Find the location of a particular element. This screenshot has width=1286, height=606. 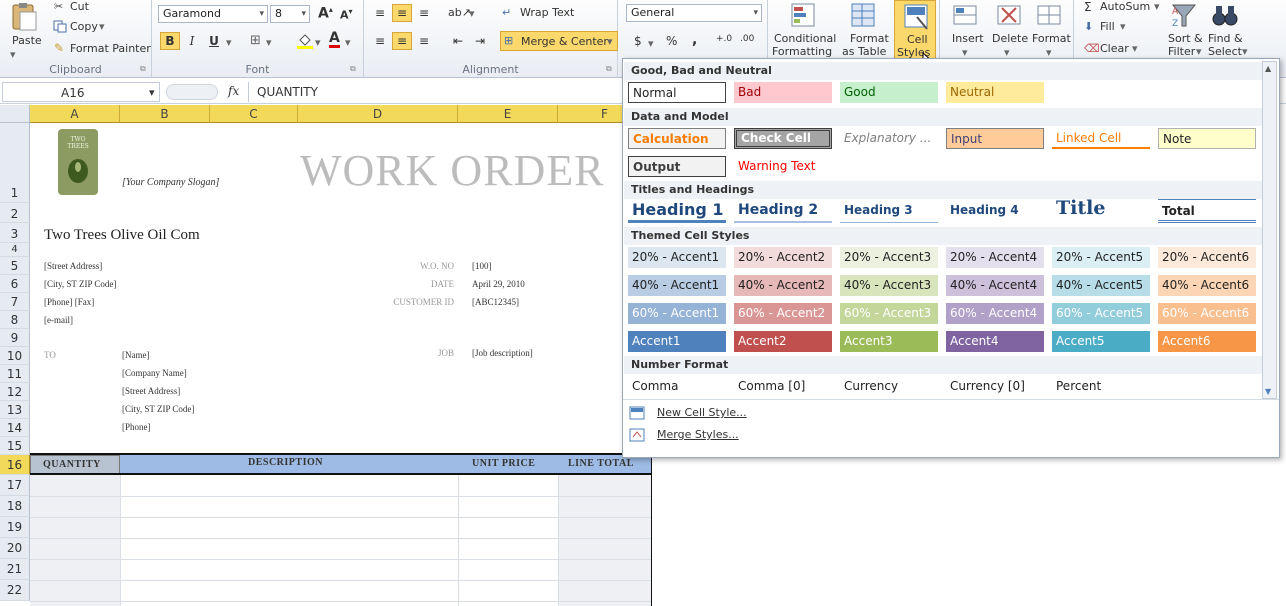

name-box: A16 ▾ is located at coordinates (81, 92).